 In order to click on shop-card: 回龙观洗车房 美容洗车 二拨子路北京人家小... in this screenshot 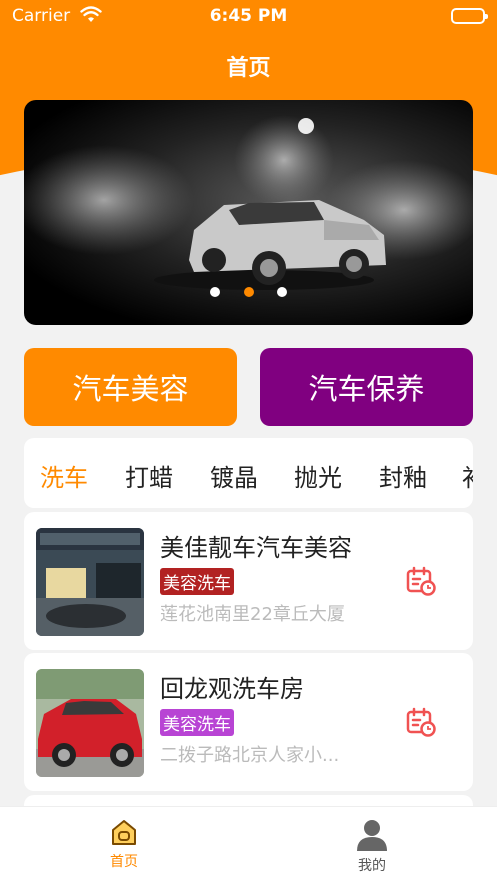, I will do `click(248, 722)`.